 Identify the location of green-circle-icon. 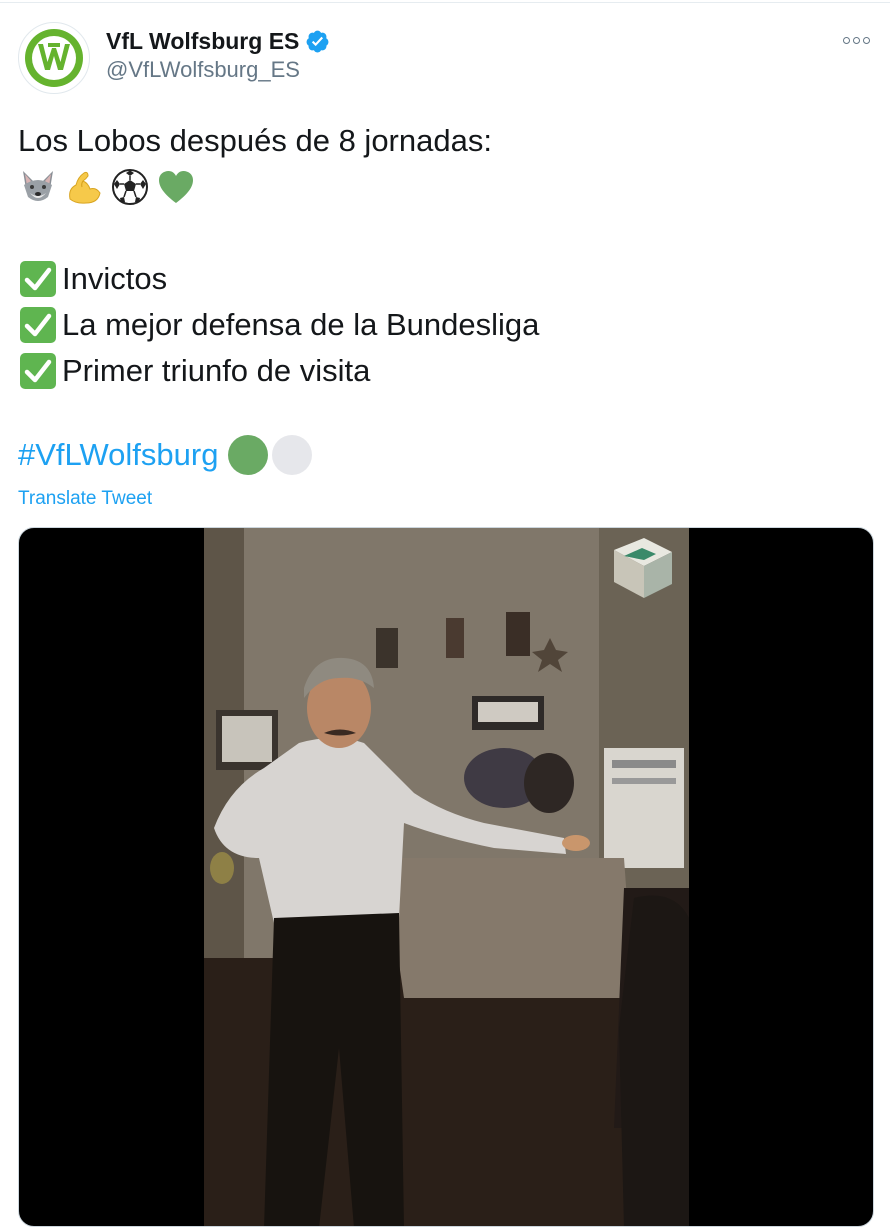
(248, 455).